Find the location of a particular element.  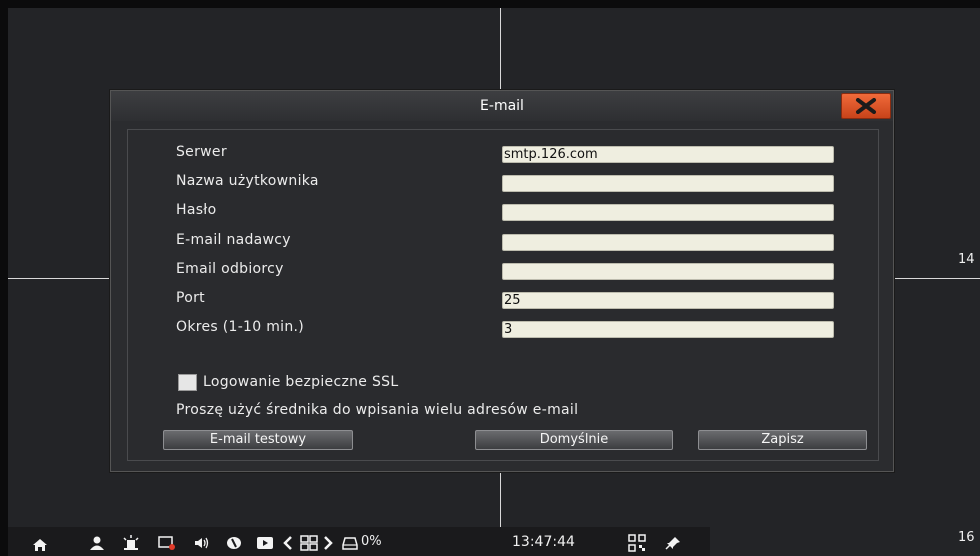

screen-bezel-left is located at coordinates (4, 278).